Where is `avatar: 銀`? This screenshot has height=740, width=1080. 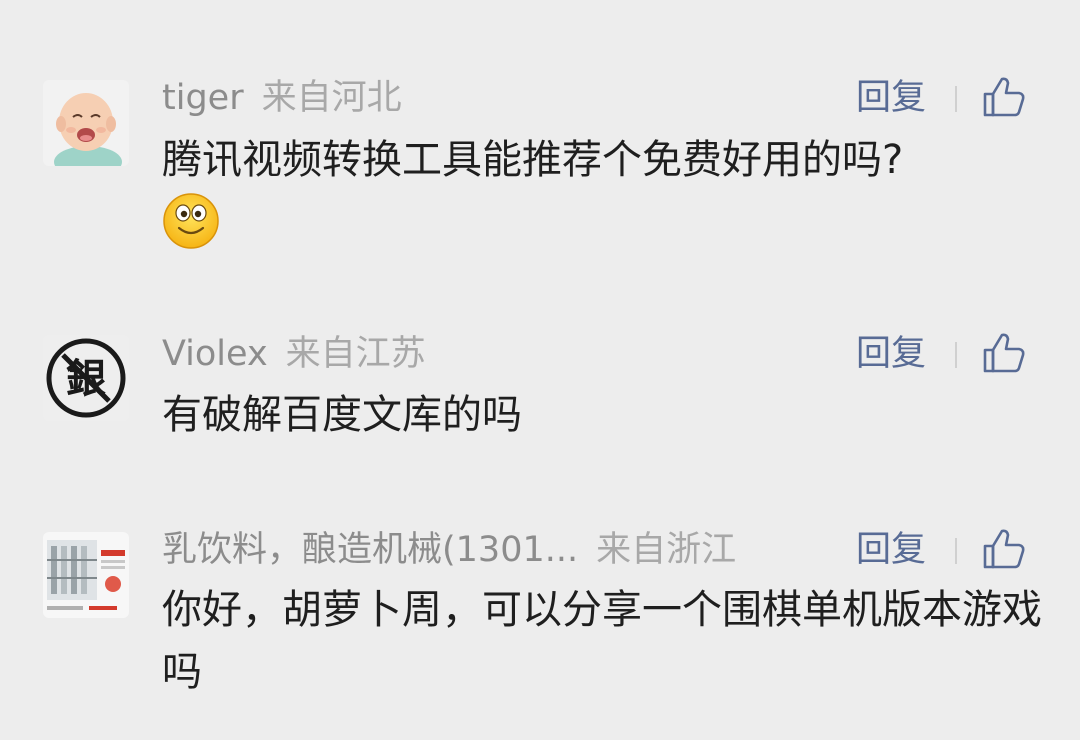 avatar: 銀 is located at coordinates (86, 378).